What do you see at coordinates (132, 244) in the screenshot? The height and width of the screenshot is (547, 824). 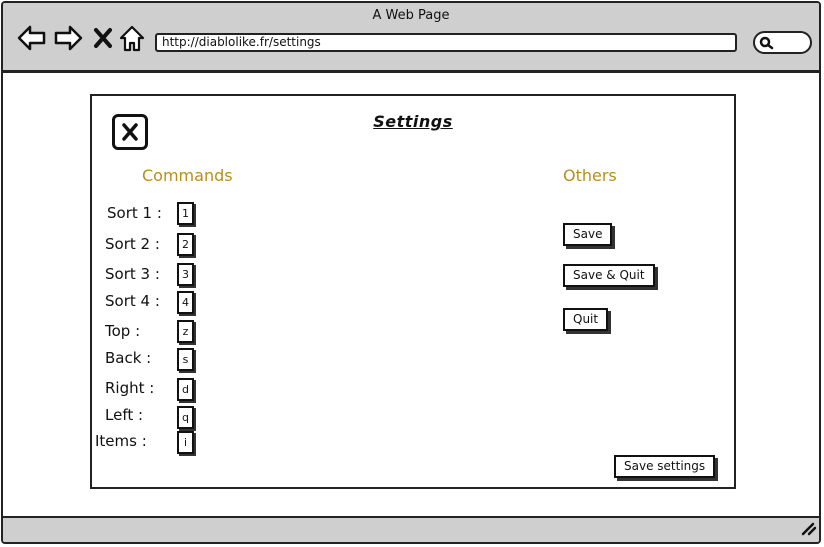 I see `command-label-sort-2: Sort 2 :` at bounding box center [132, 244].